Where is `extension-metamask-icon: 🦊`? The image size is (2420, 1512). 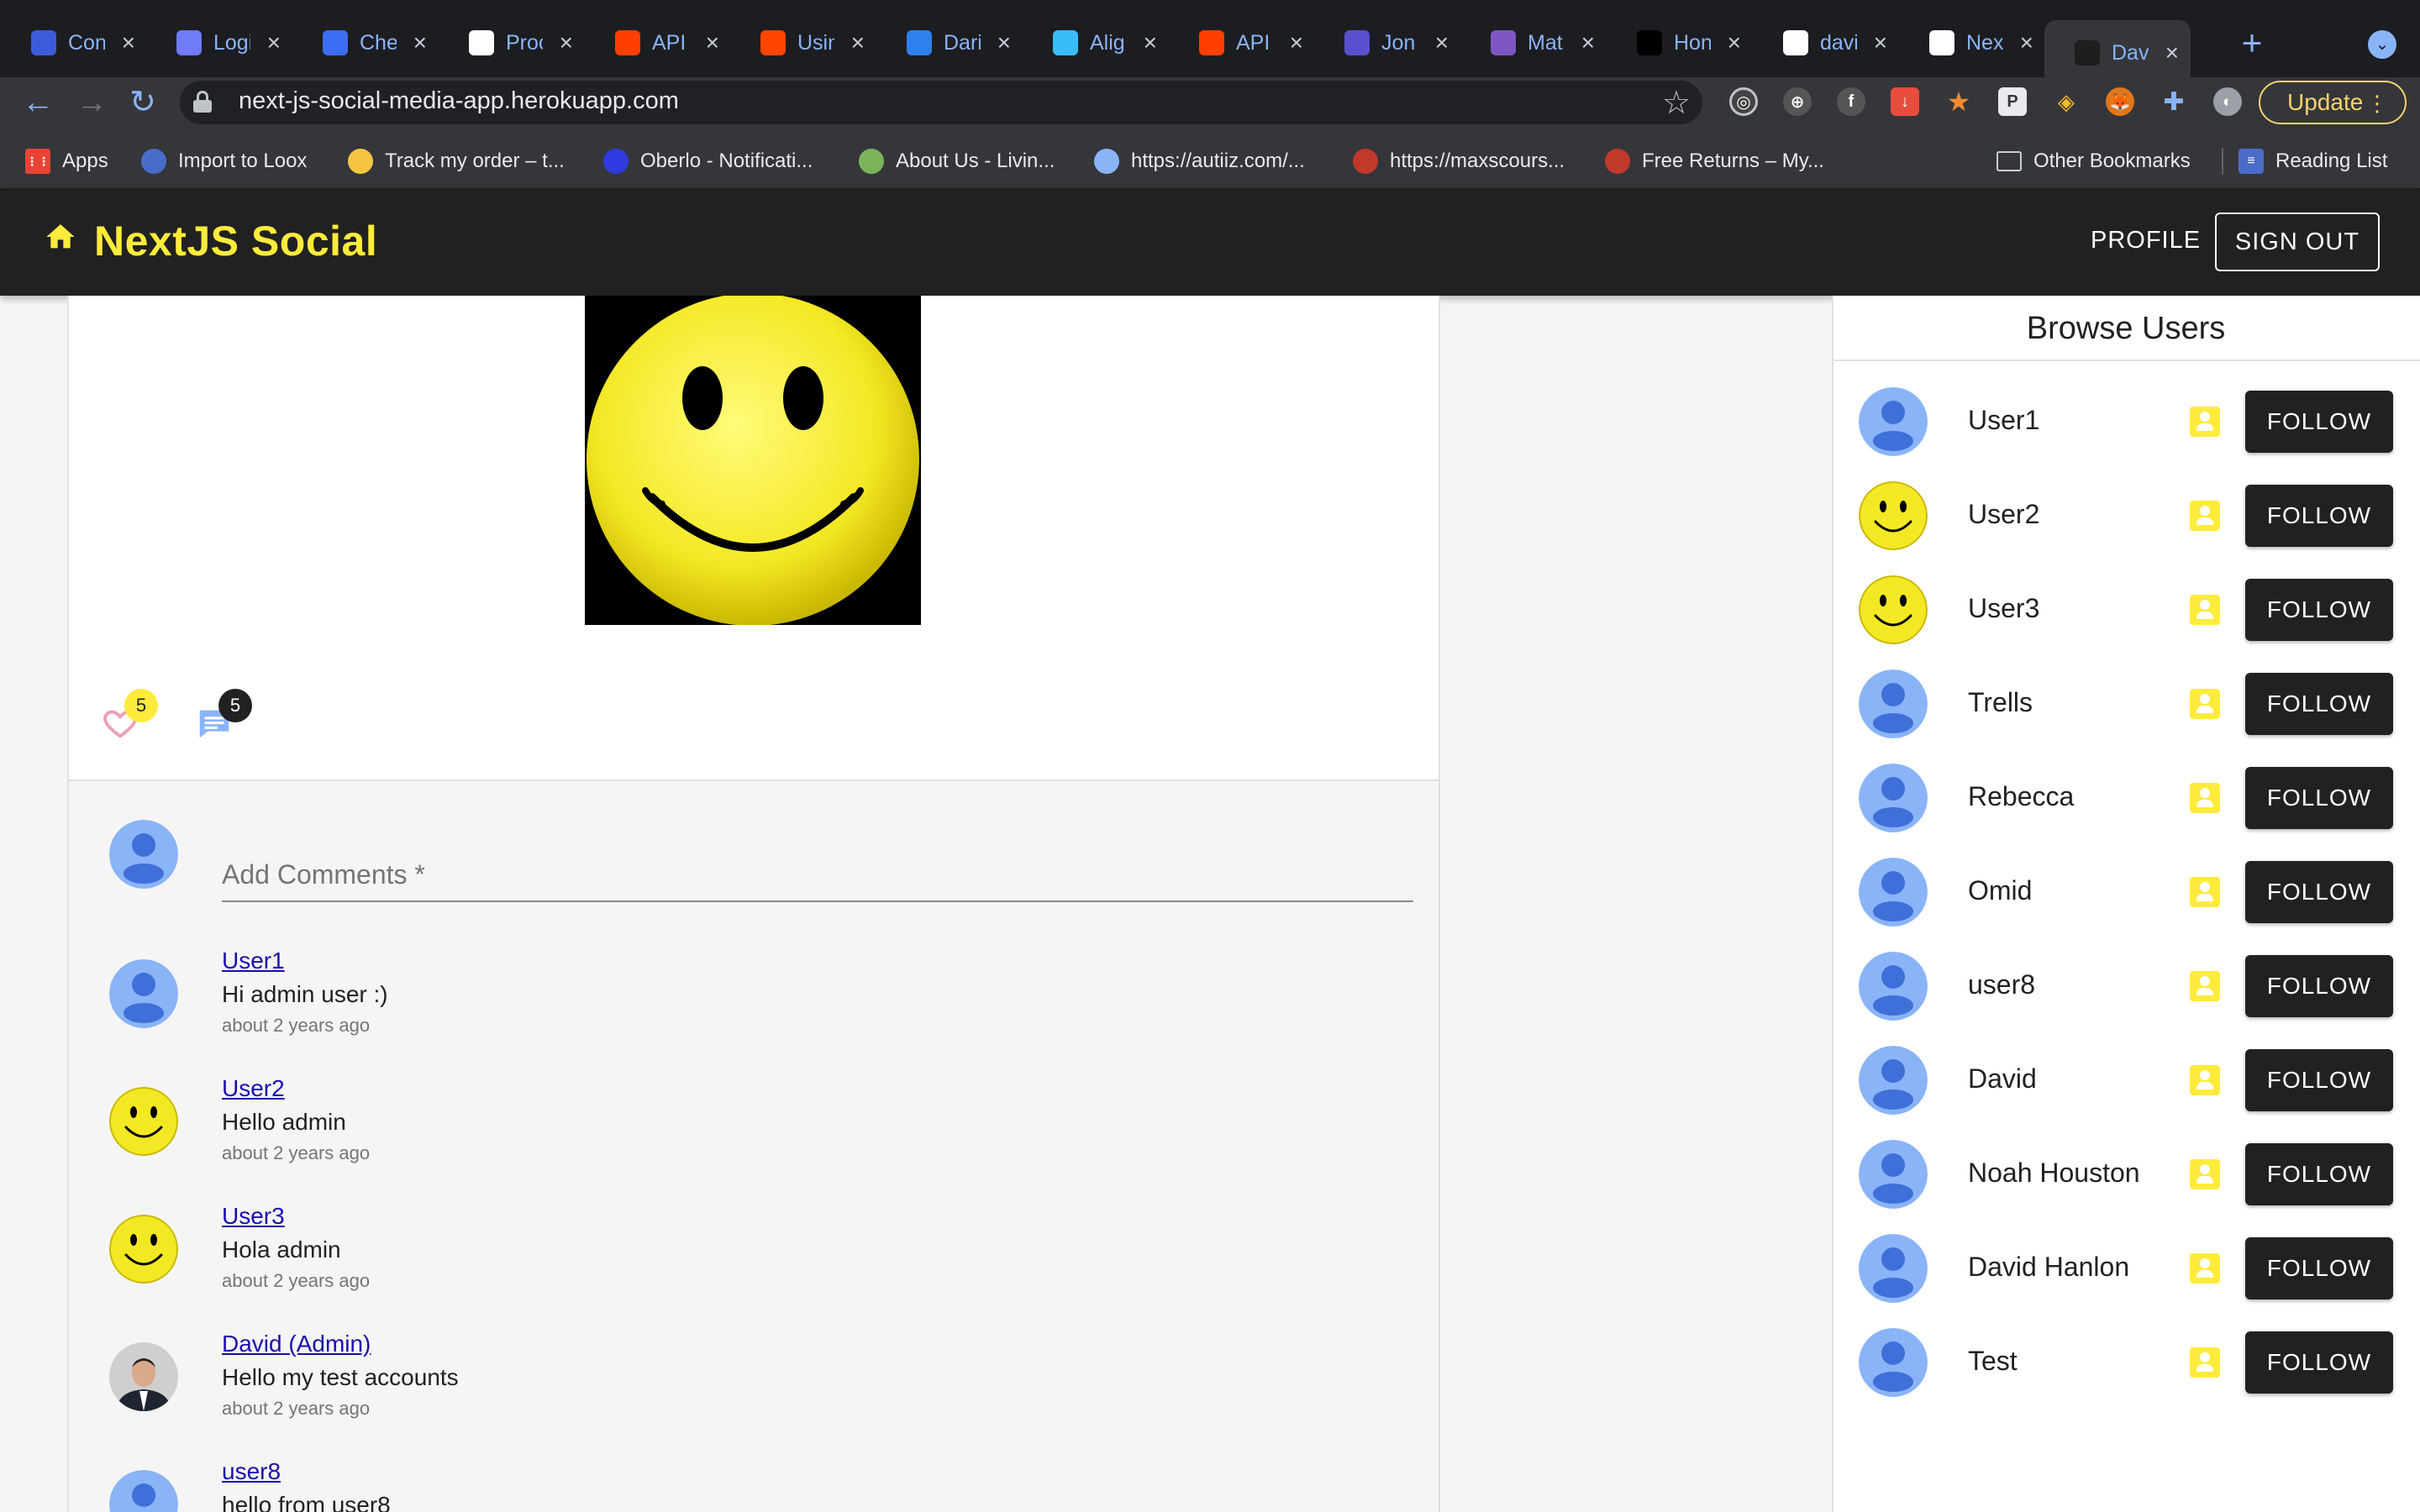 extension-metamask-icon: 🦊 is located at coordinates (2120, 101).